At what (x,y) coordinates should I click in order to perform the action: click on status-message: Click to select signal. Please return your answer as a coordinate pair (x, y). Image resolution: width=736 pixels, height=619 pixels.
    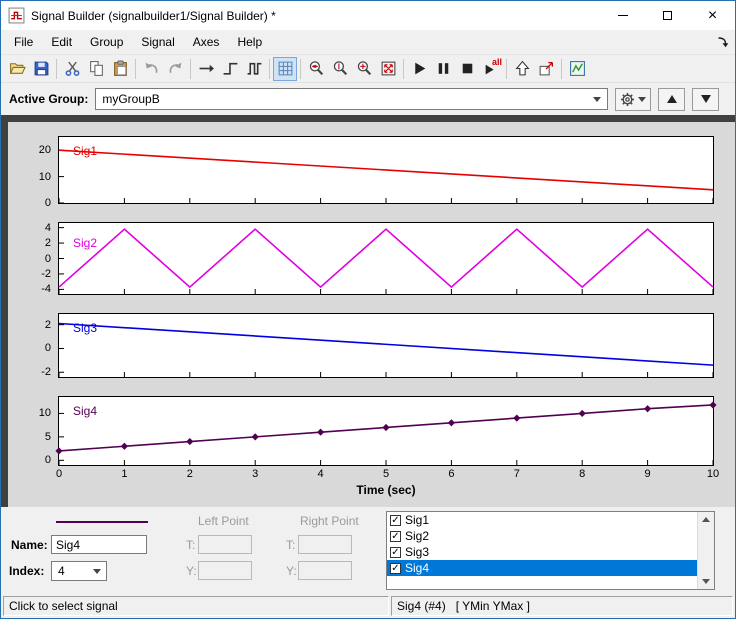
    Looking at the image, I should click on (196, 606).